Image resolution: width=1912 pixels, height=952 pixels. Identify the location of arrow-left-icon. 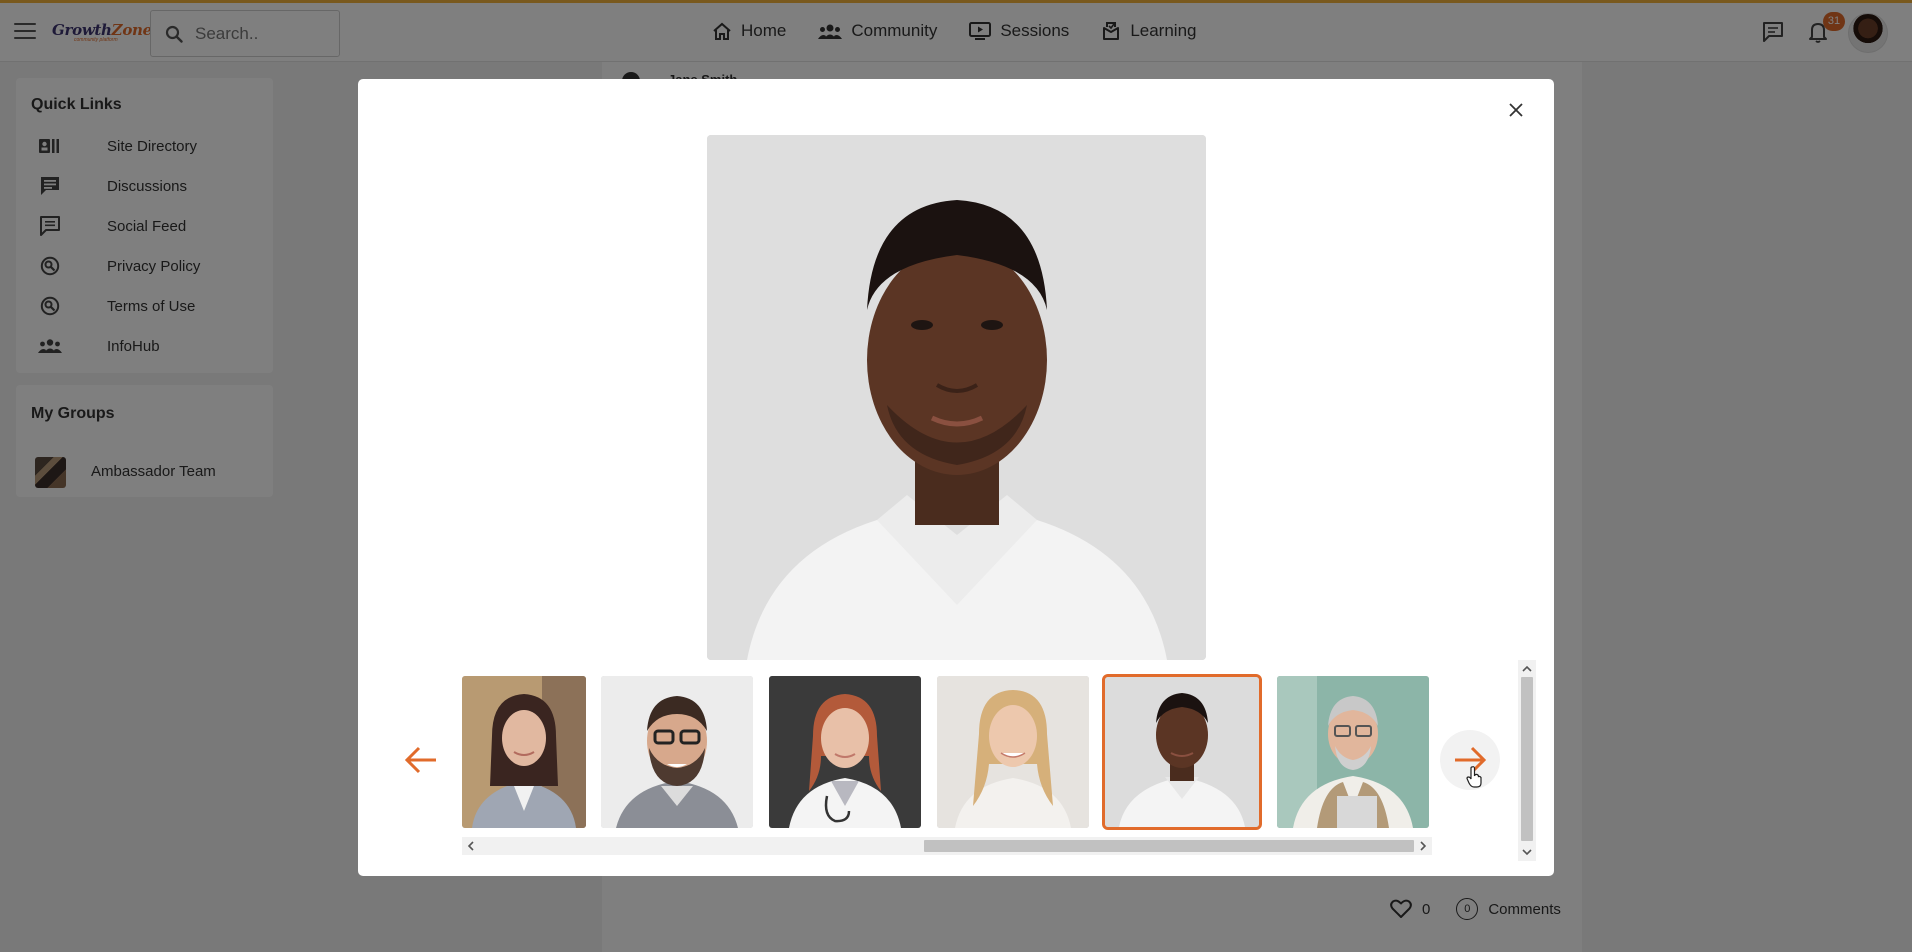
(420, 760).